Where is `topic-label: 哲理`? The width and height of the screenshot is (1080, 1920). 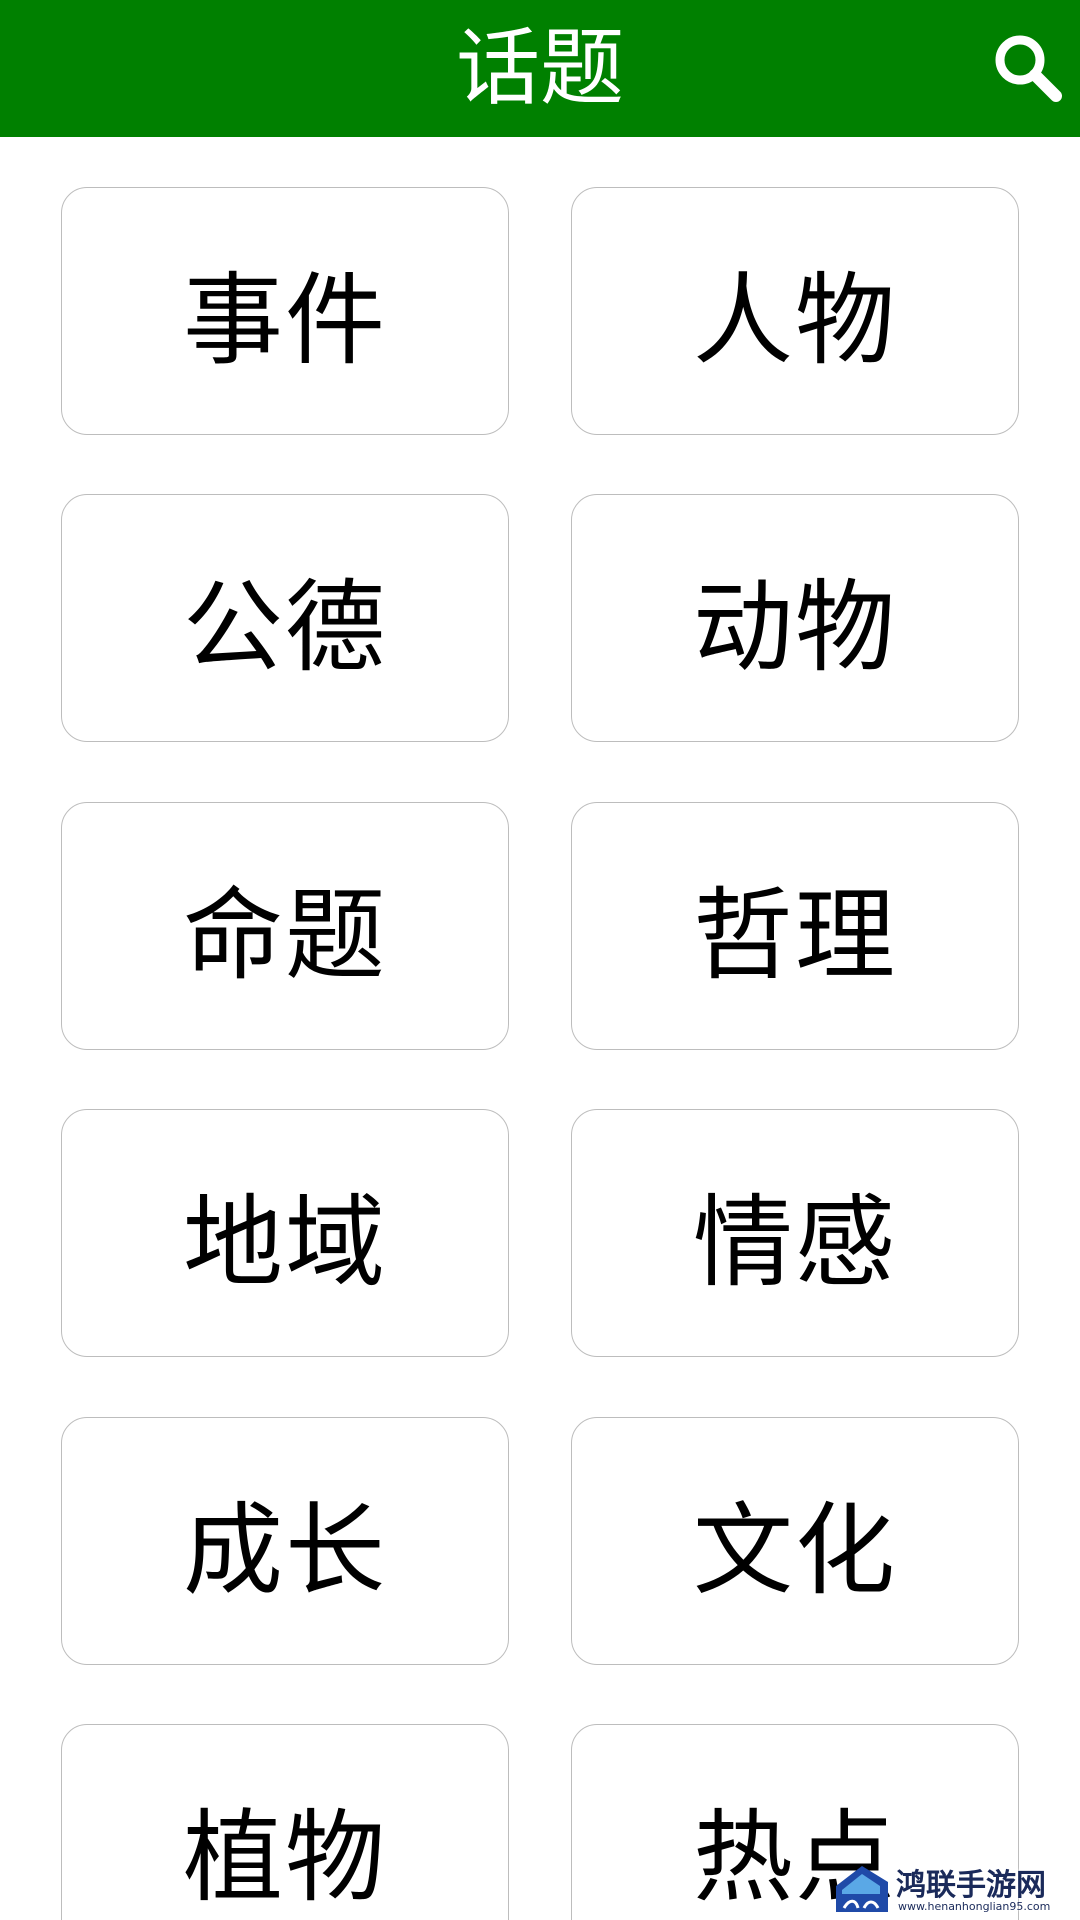
topic-label: 哲理 is located at coordinates (795, 935).